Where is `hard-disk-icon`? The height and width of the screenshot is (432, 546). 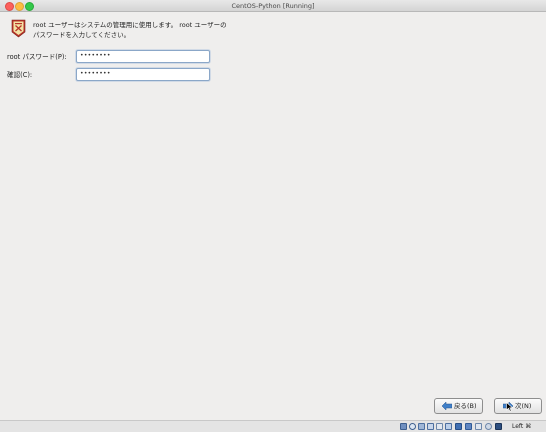 hard-disk-icon is located at coordinates (403, 426).